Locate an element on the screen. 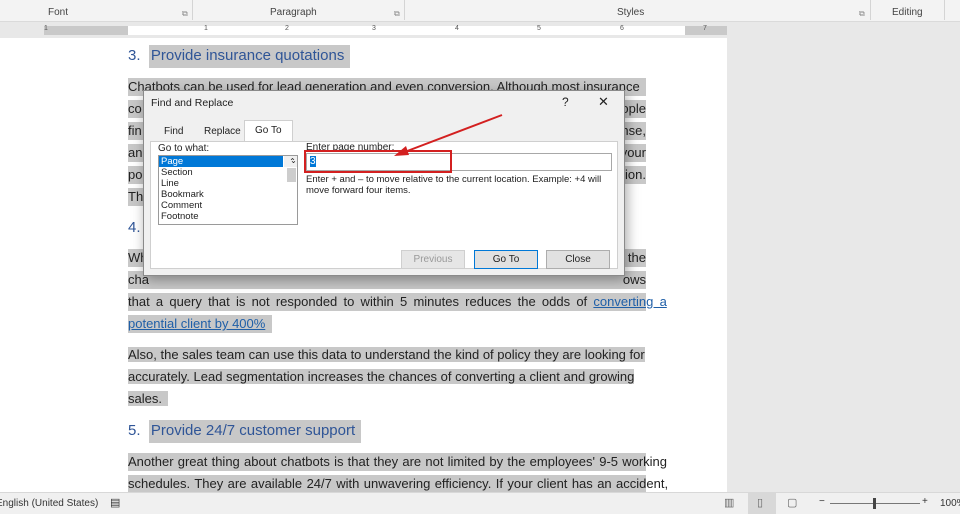 This screenshot has width=960, height=514. zoom-slider-thumb is located at coordinates (874, 503).